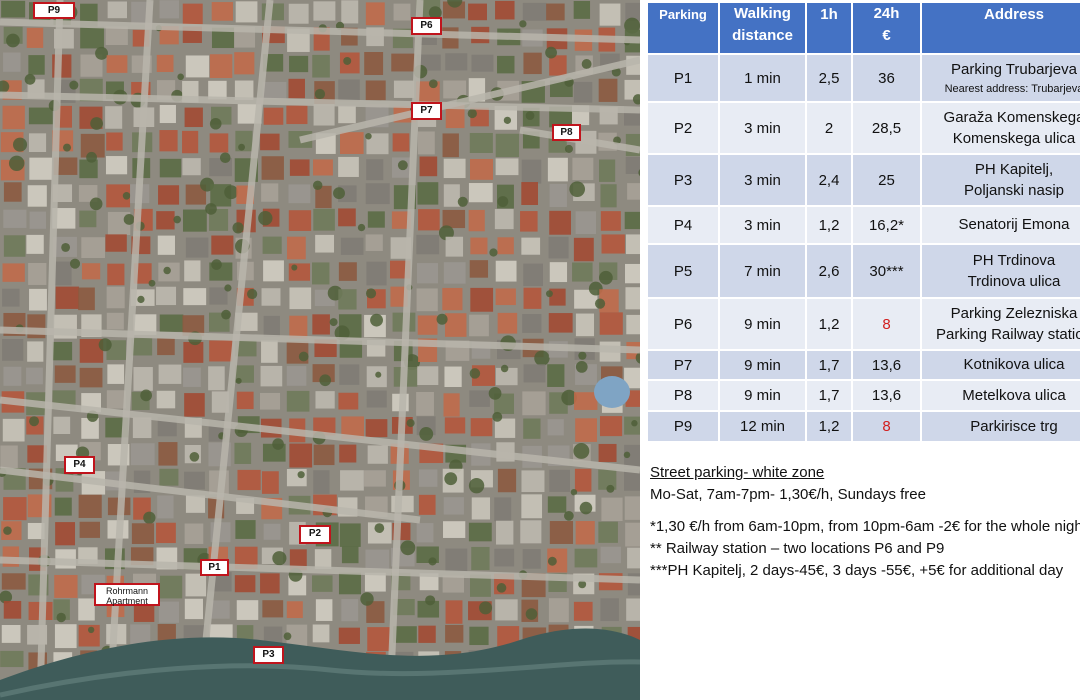 This screenshot has width=1080, height=700. Describe the element at coordinates (127, 594) in the screenshot. I see `marker-rohrmann-apartment: Rohrmann Apartment` at that location.